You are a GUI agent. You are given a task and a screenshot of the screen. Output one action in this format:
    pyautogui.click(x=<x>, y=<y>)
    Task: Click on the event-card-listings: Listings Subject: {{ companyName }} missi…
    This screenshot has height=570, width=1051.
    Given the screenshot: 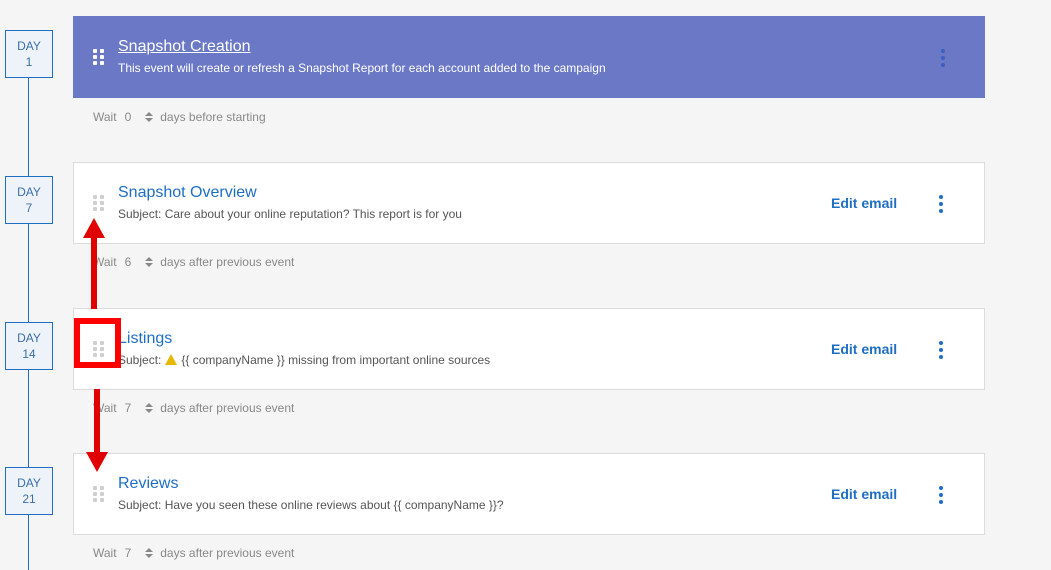 What is the action you would take?
    pyautogui.click(x=529, y=349)
    